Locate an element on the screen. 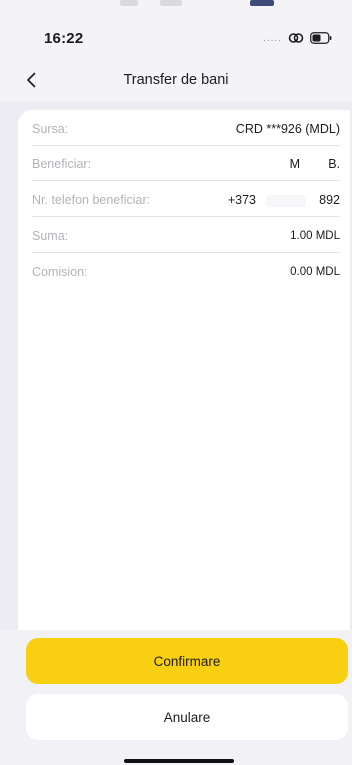 Image resolution: width=352 pixels, height=765 pixels. detail-label: Sursa: is located at coordinates (50, 129).